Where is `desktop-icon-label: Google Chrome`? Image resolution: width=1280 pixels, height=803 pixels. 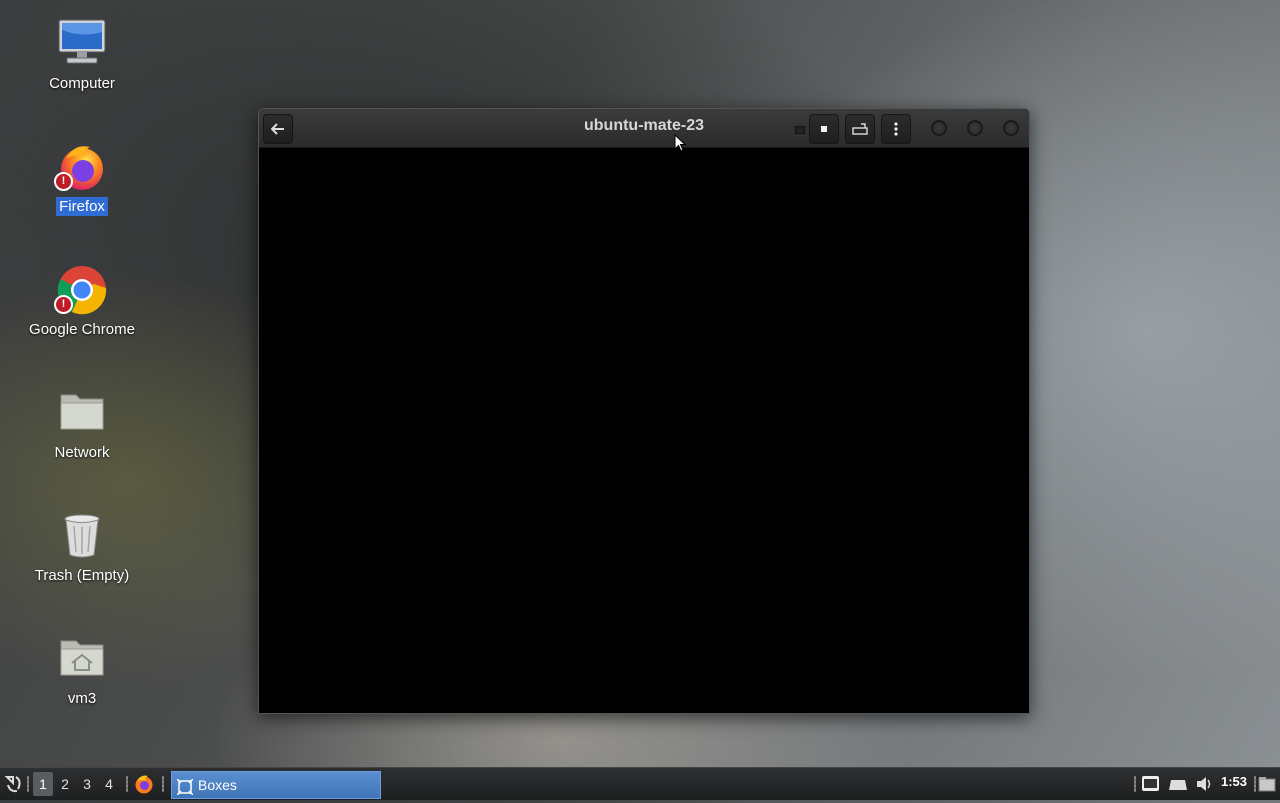 desktop-icon-label: Google Chrome is located at coordinates (82, 329).